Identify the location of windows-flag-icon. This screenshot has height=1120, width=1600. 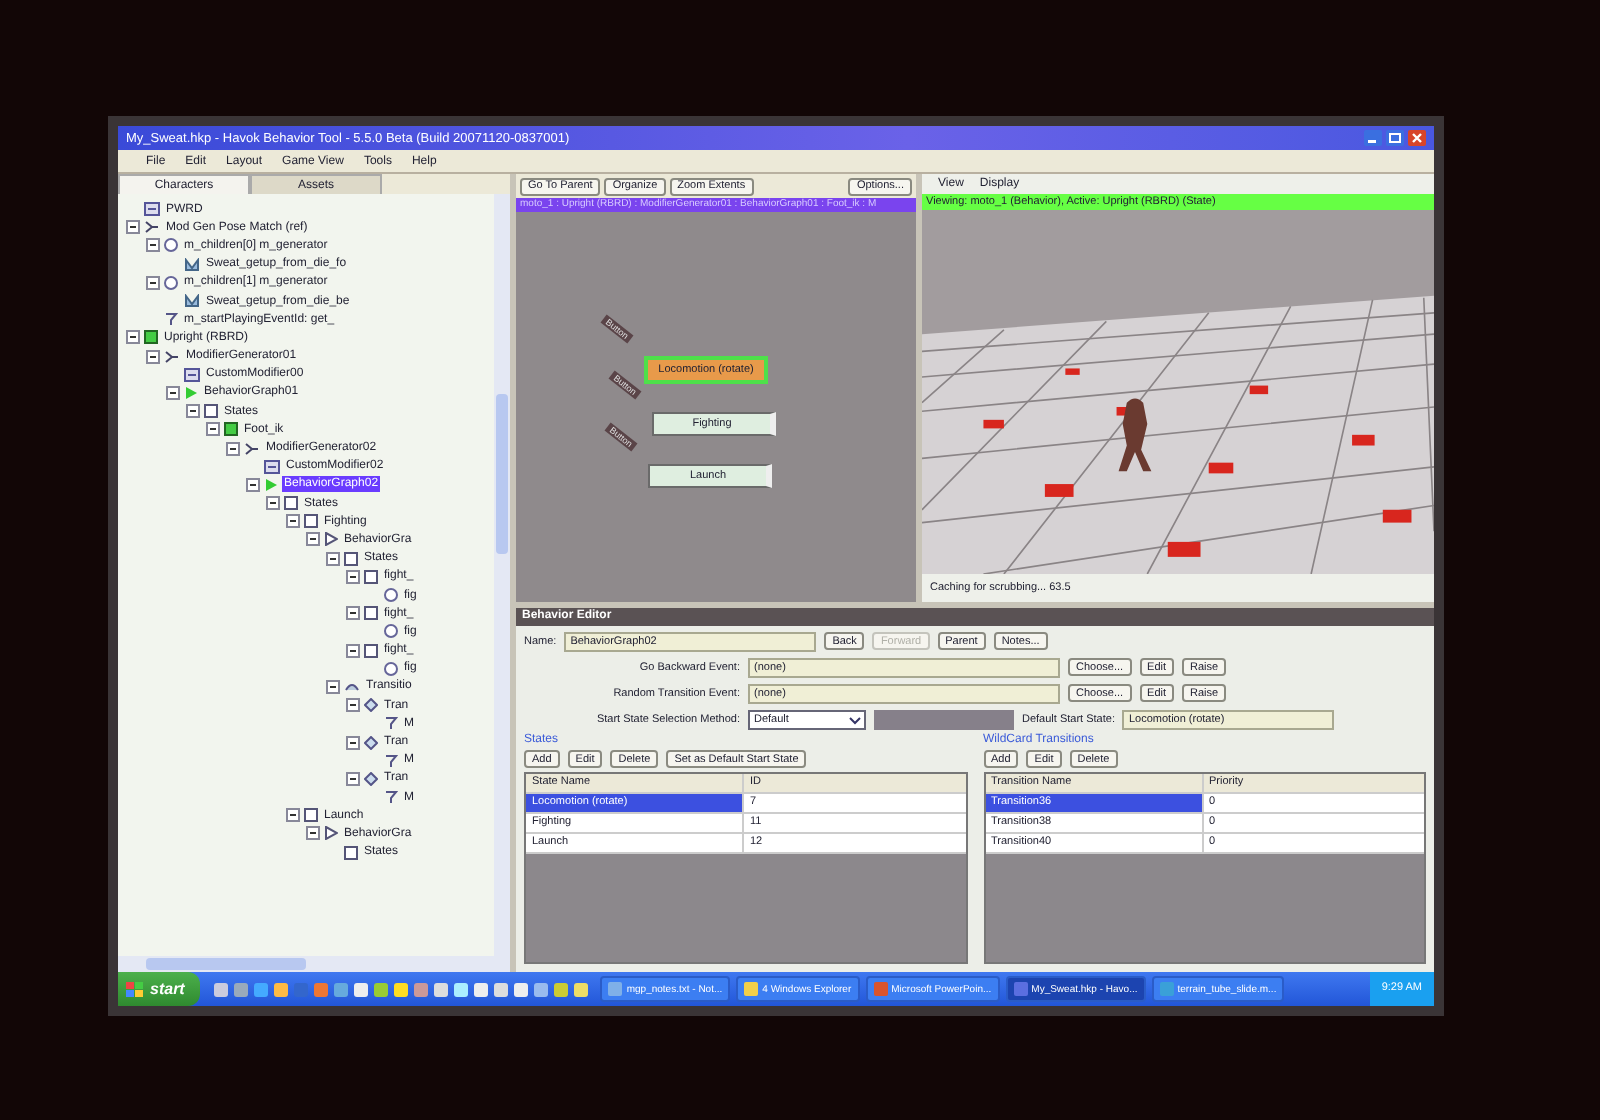
(135, 989).